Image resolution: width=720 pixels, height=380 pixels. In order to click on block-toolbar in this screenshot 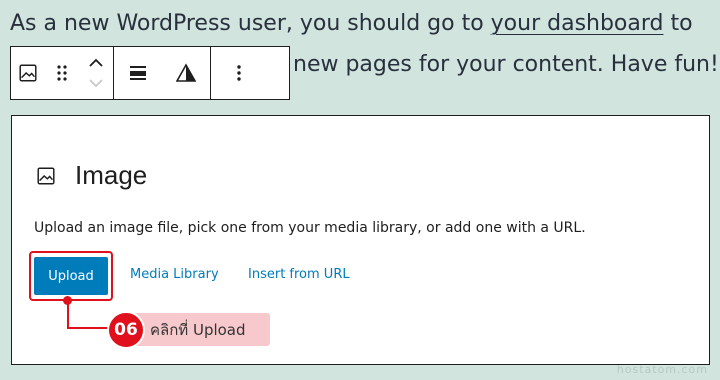, I will do `click(150, 73)`.